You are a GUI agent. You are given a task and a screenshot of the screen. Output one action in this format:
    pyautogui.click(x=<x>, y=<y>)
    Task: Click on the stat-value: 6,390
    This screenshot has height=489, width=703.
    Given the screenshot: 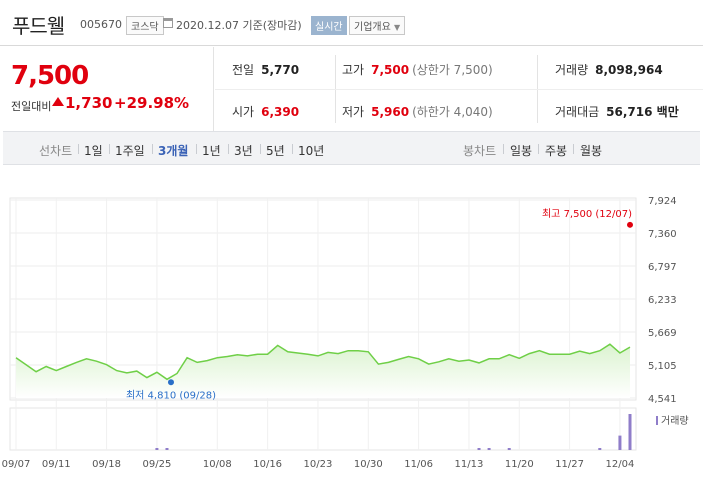 What is the action you would take?
    pyautogui.click(x=280, y=112)
    